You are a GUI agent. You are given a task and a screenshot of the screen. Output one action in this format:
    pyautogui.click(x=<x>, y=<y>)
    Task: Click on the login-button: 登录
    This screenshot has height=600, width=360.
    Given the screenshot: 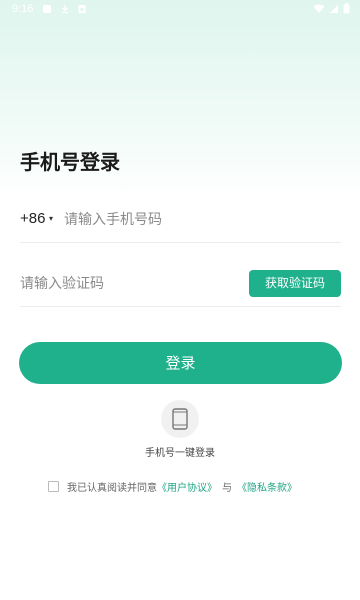 What is the action you would take?
    pyautogui.click(x=180, y=363)
    